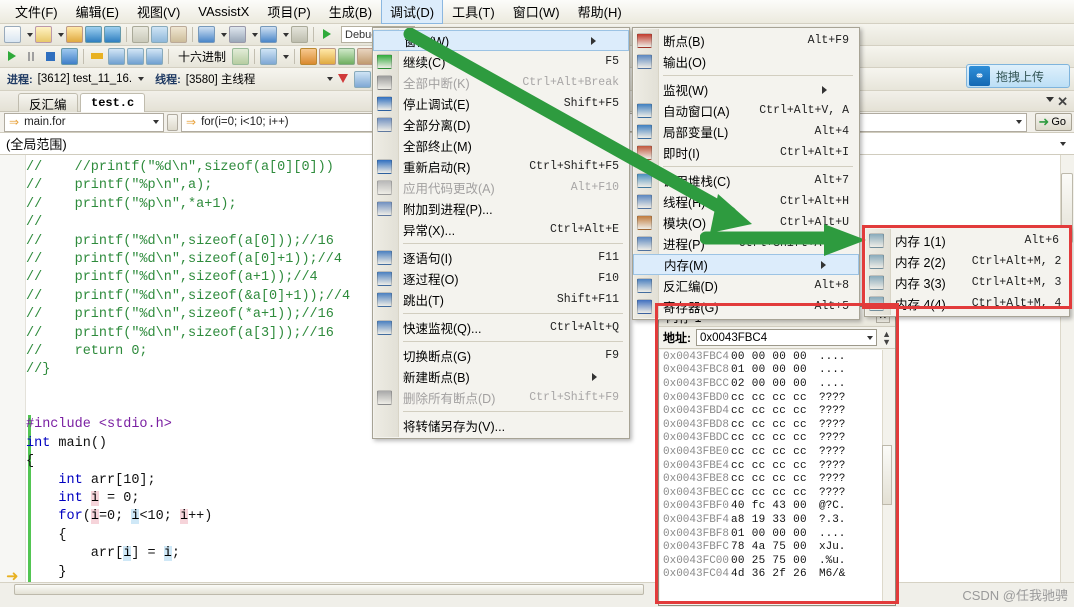 Image resolution: width=1074 pixels, height=607 pixels. Describe the element at coordinates (255, 34) in the screenshot. I see `redo-dropdown` at that location.